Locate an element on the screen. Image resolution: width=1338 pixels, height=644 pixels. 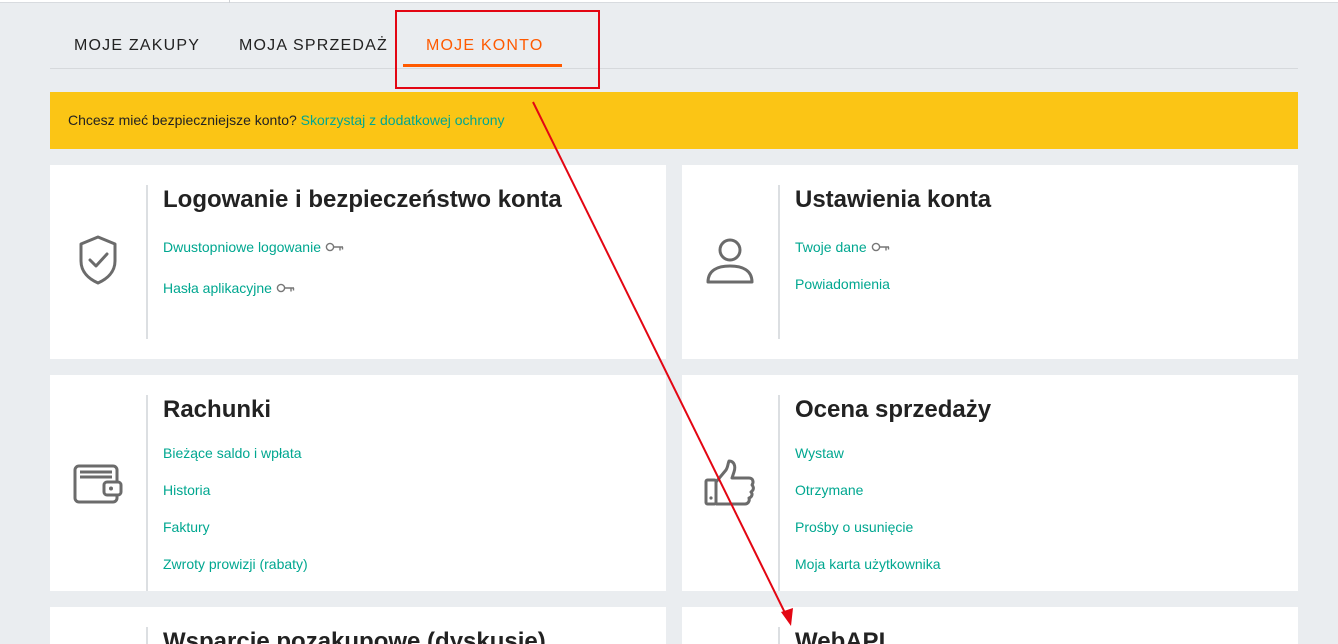
link-removal-requests: Prośby o usunięcie is located at coordinates (854, 527).